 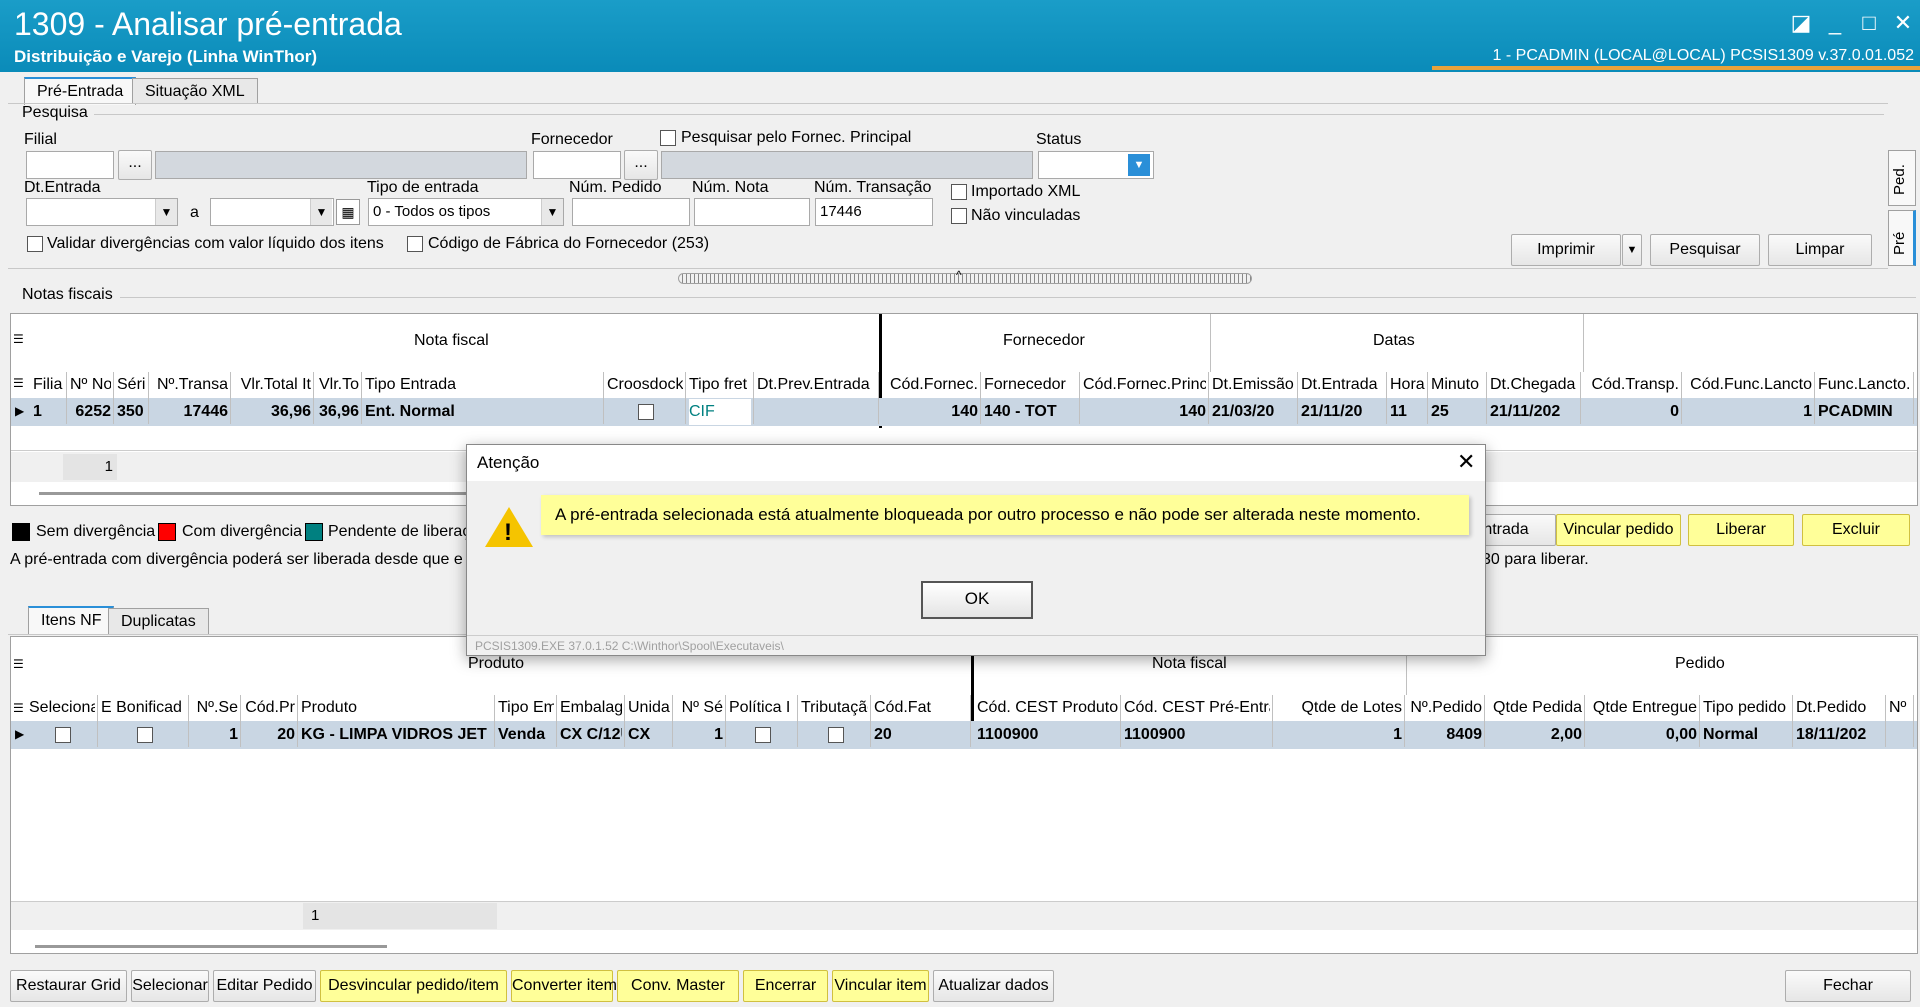 I want to click on table-cell: 8409, so click(x=1445, y=735).